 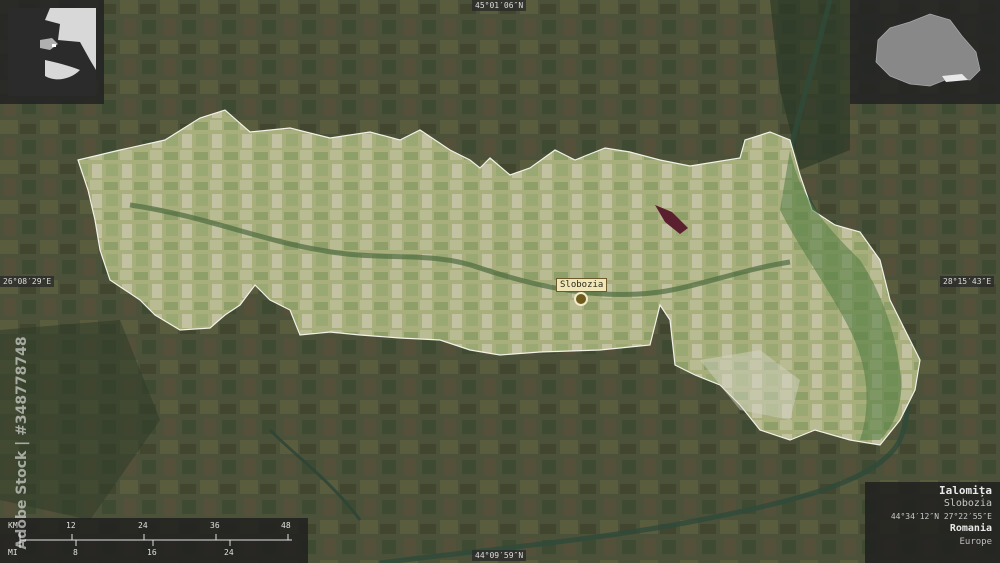 I want to click on europe-inset, so click(x=52, y=52).